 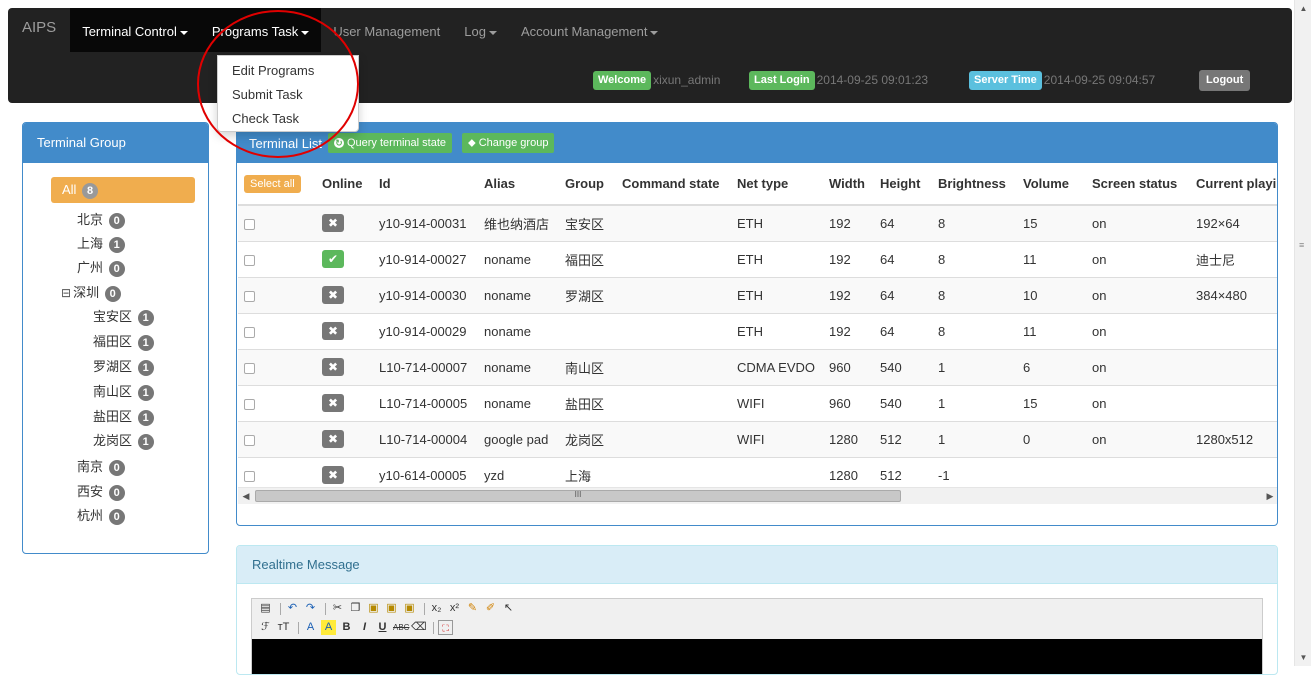 I want to click on superscript-icon: x², so click(x=454, y=608).